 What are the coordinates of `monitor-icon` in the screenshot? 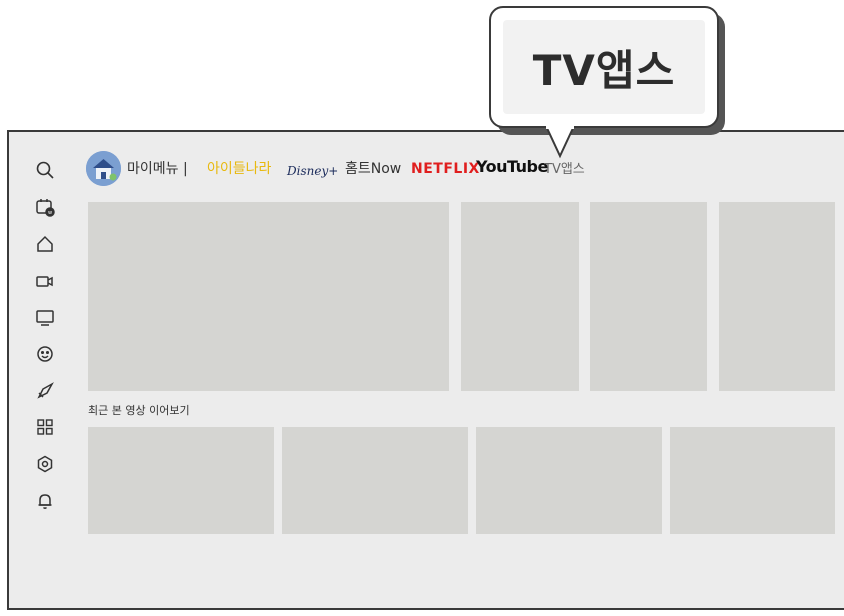 It's located at (45, 317).